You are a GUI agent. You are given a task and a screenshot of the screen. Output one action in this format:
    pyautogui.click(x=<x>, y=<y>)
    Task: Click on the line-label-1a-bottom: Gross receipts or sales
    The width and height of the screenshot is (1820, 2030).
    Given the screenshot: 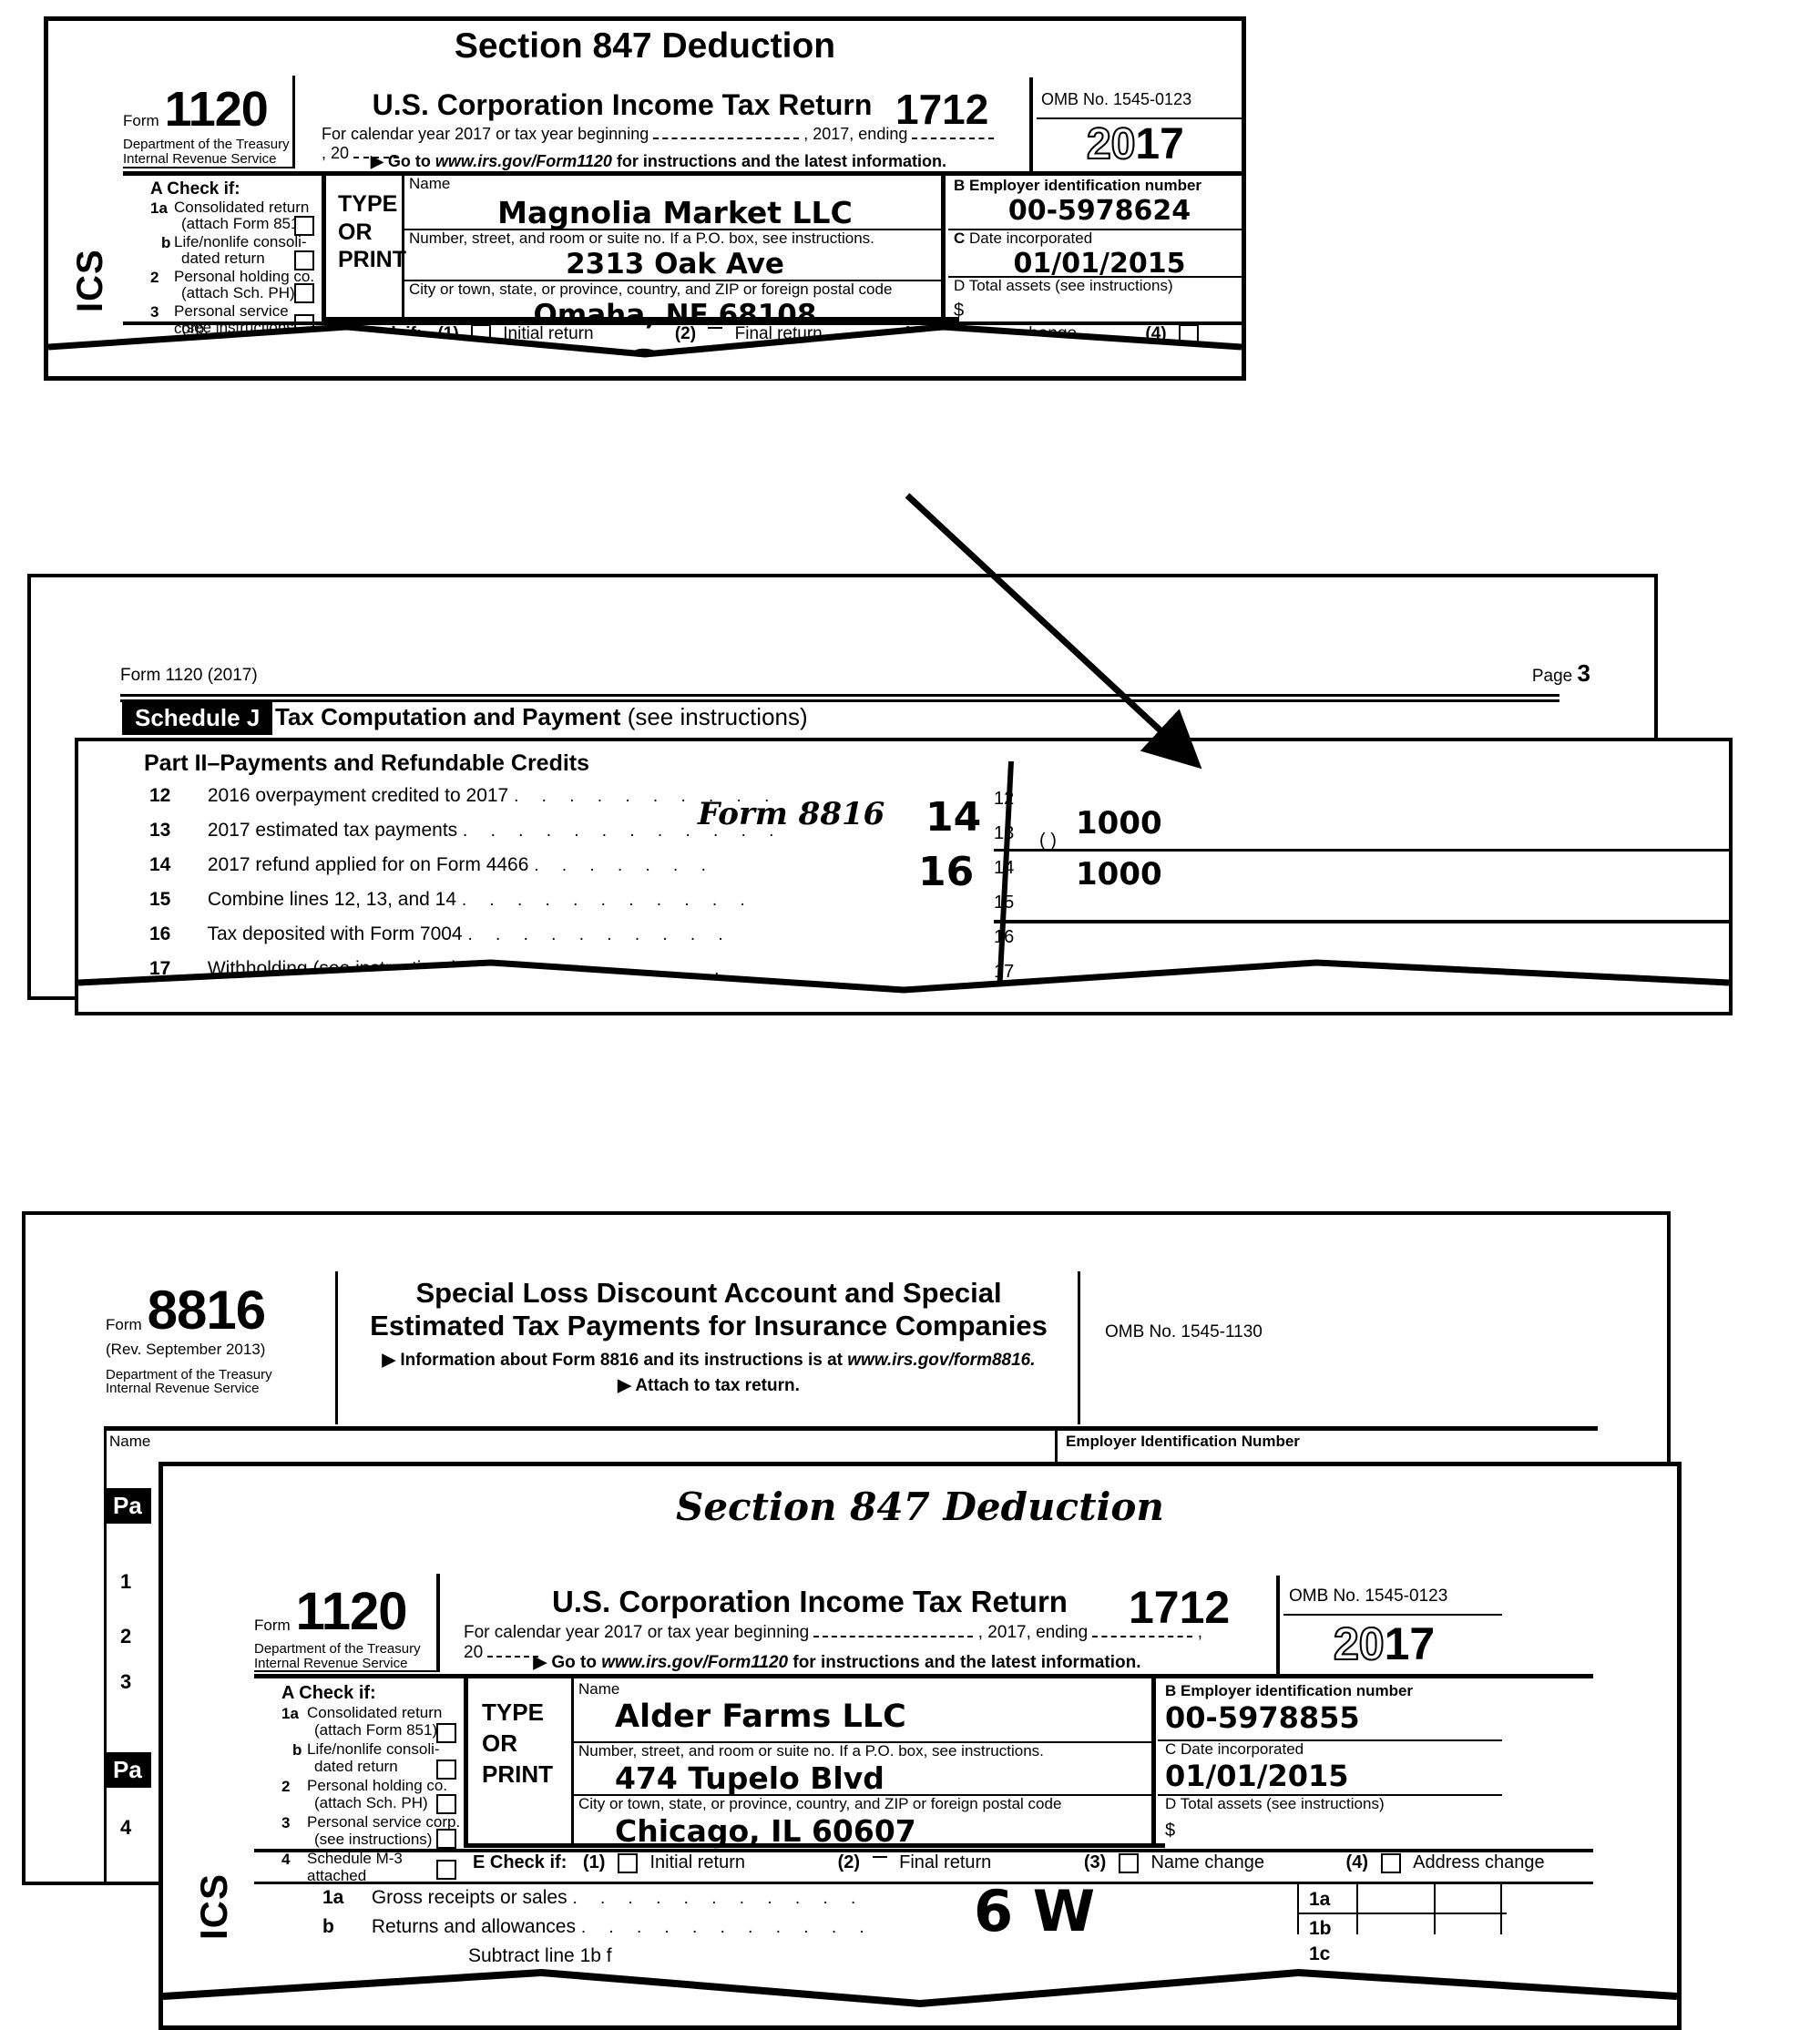 What is the action you would take?
    pyautogui.click(x=469, y=1897)
    